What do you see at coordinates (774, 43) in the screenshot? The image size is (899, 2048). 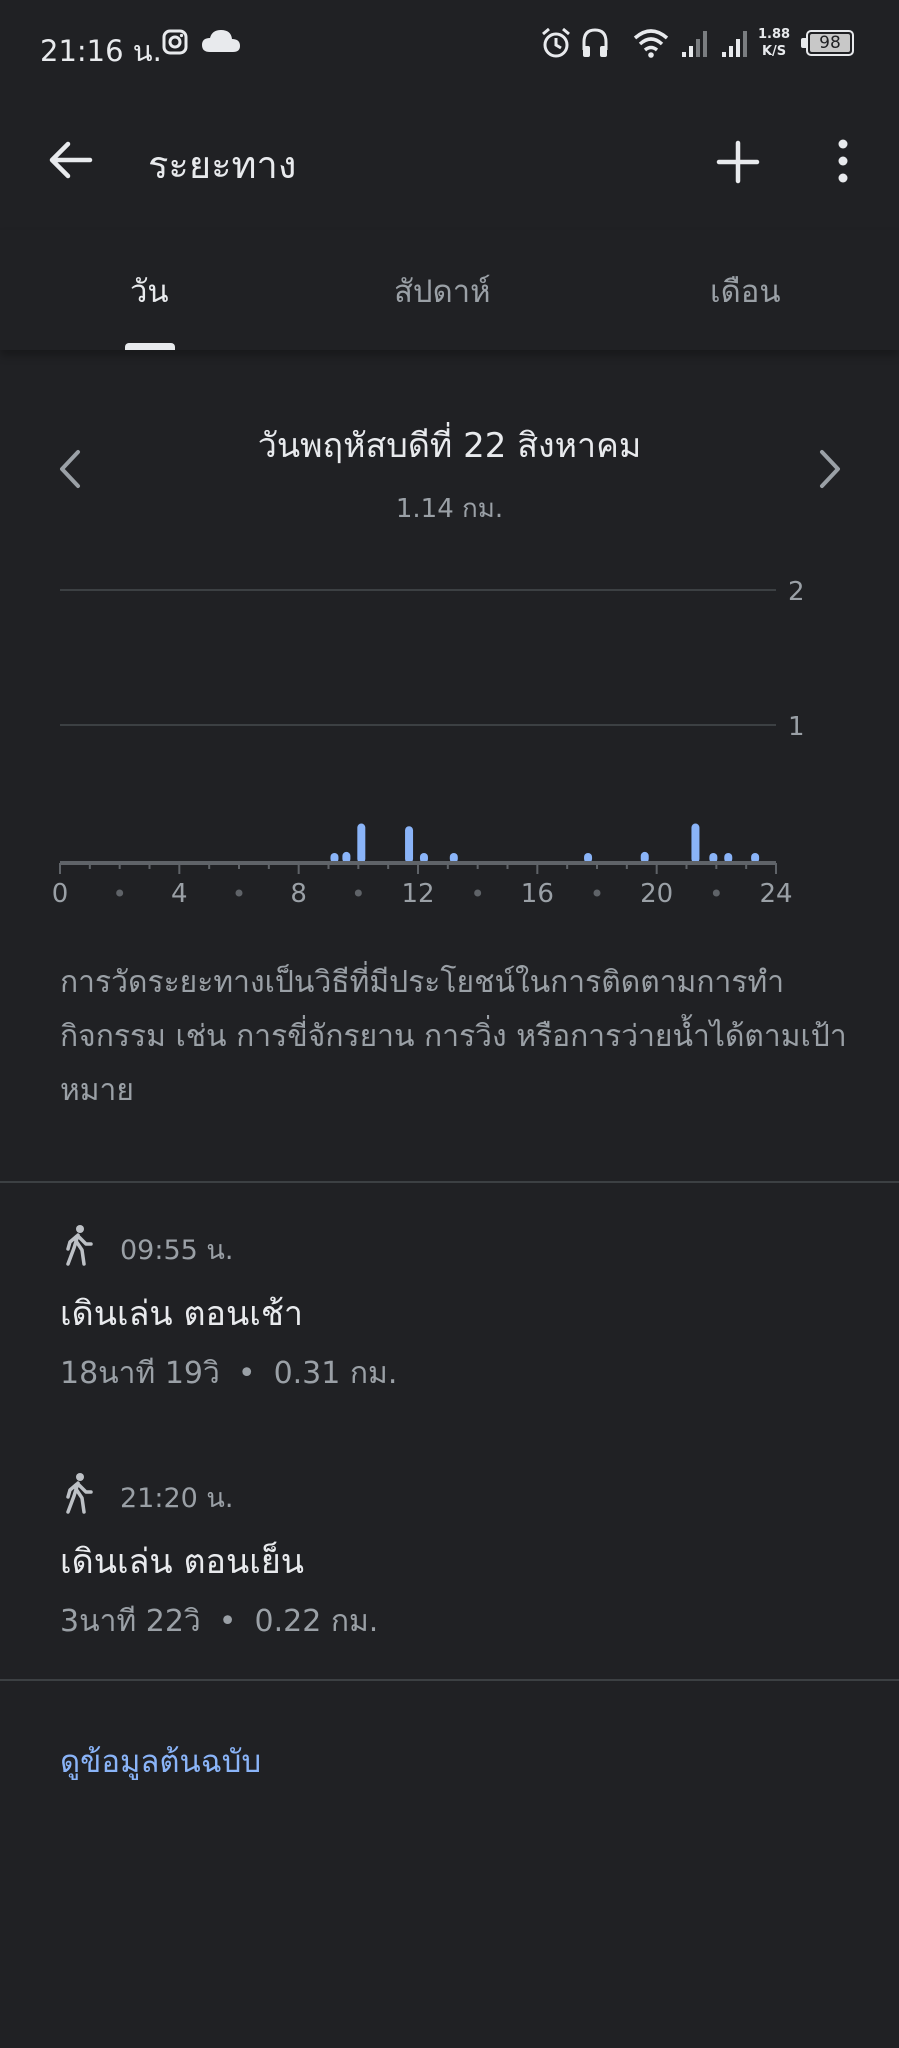 I see `network-speed: 1.88 K/S` at bounding box center [774, 43].